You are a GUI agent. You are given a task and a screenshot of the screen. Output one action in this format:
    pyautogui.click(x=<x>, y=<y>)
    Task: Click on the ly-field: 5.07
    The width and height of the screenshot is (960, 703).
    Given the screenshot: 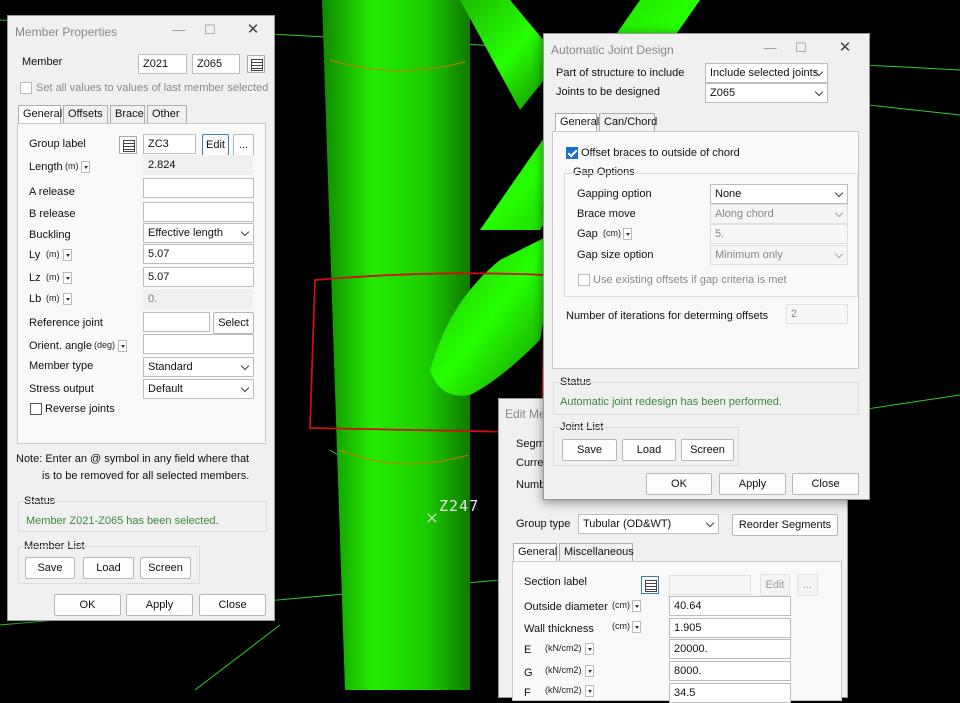 What is the action you would take?
    pyautogui.click(x=198, y=254)
    